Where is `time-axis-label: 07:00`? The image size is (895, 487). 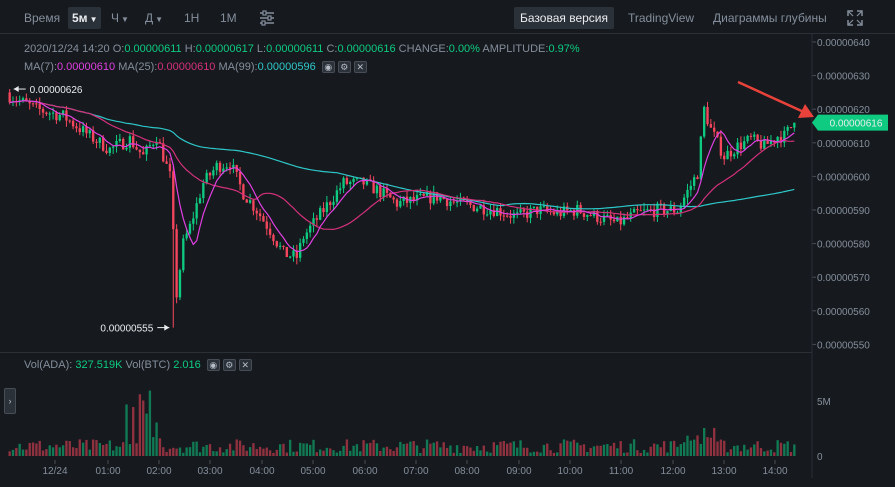 time-axis-label: 07:00 is located at coordinates (415, 471).